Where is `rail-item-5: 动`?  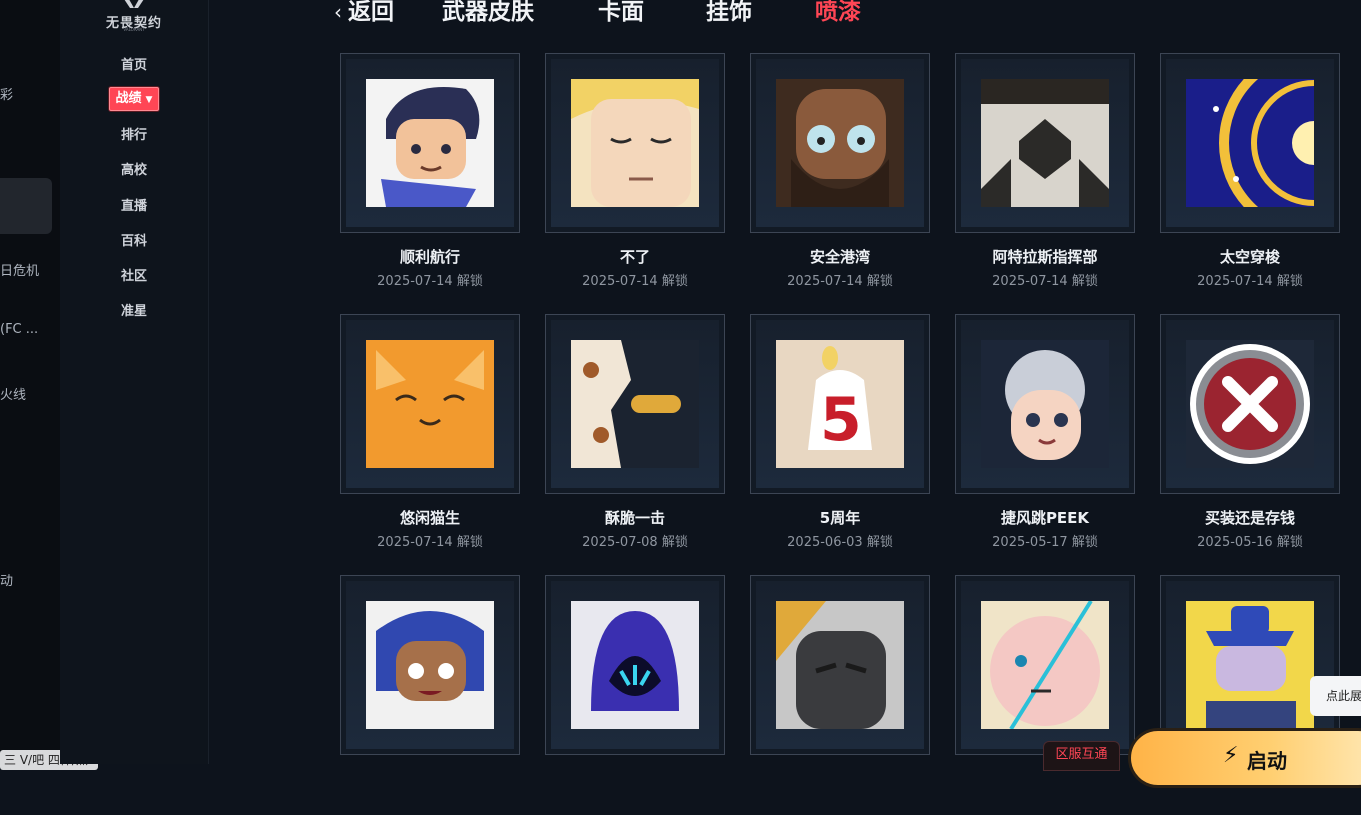 rail-item-5: 动 is located at coordinates (6, 579).